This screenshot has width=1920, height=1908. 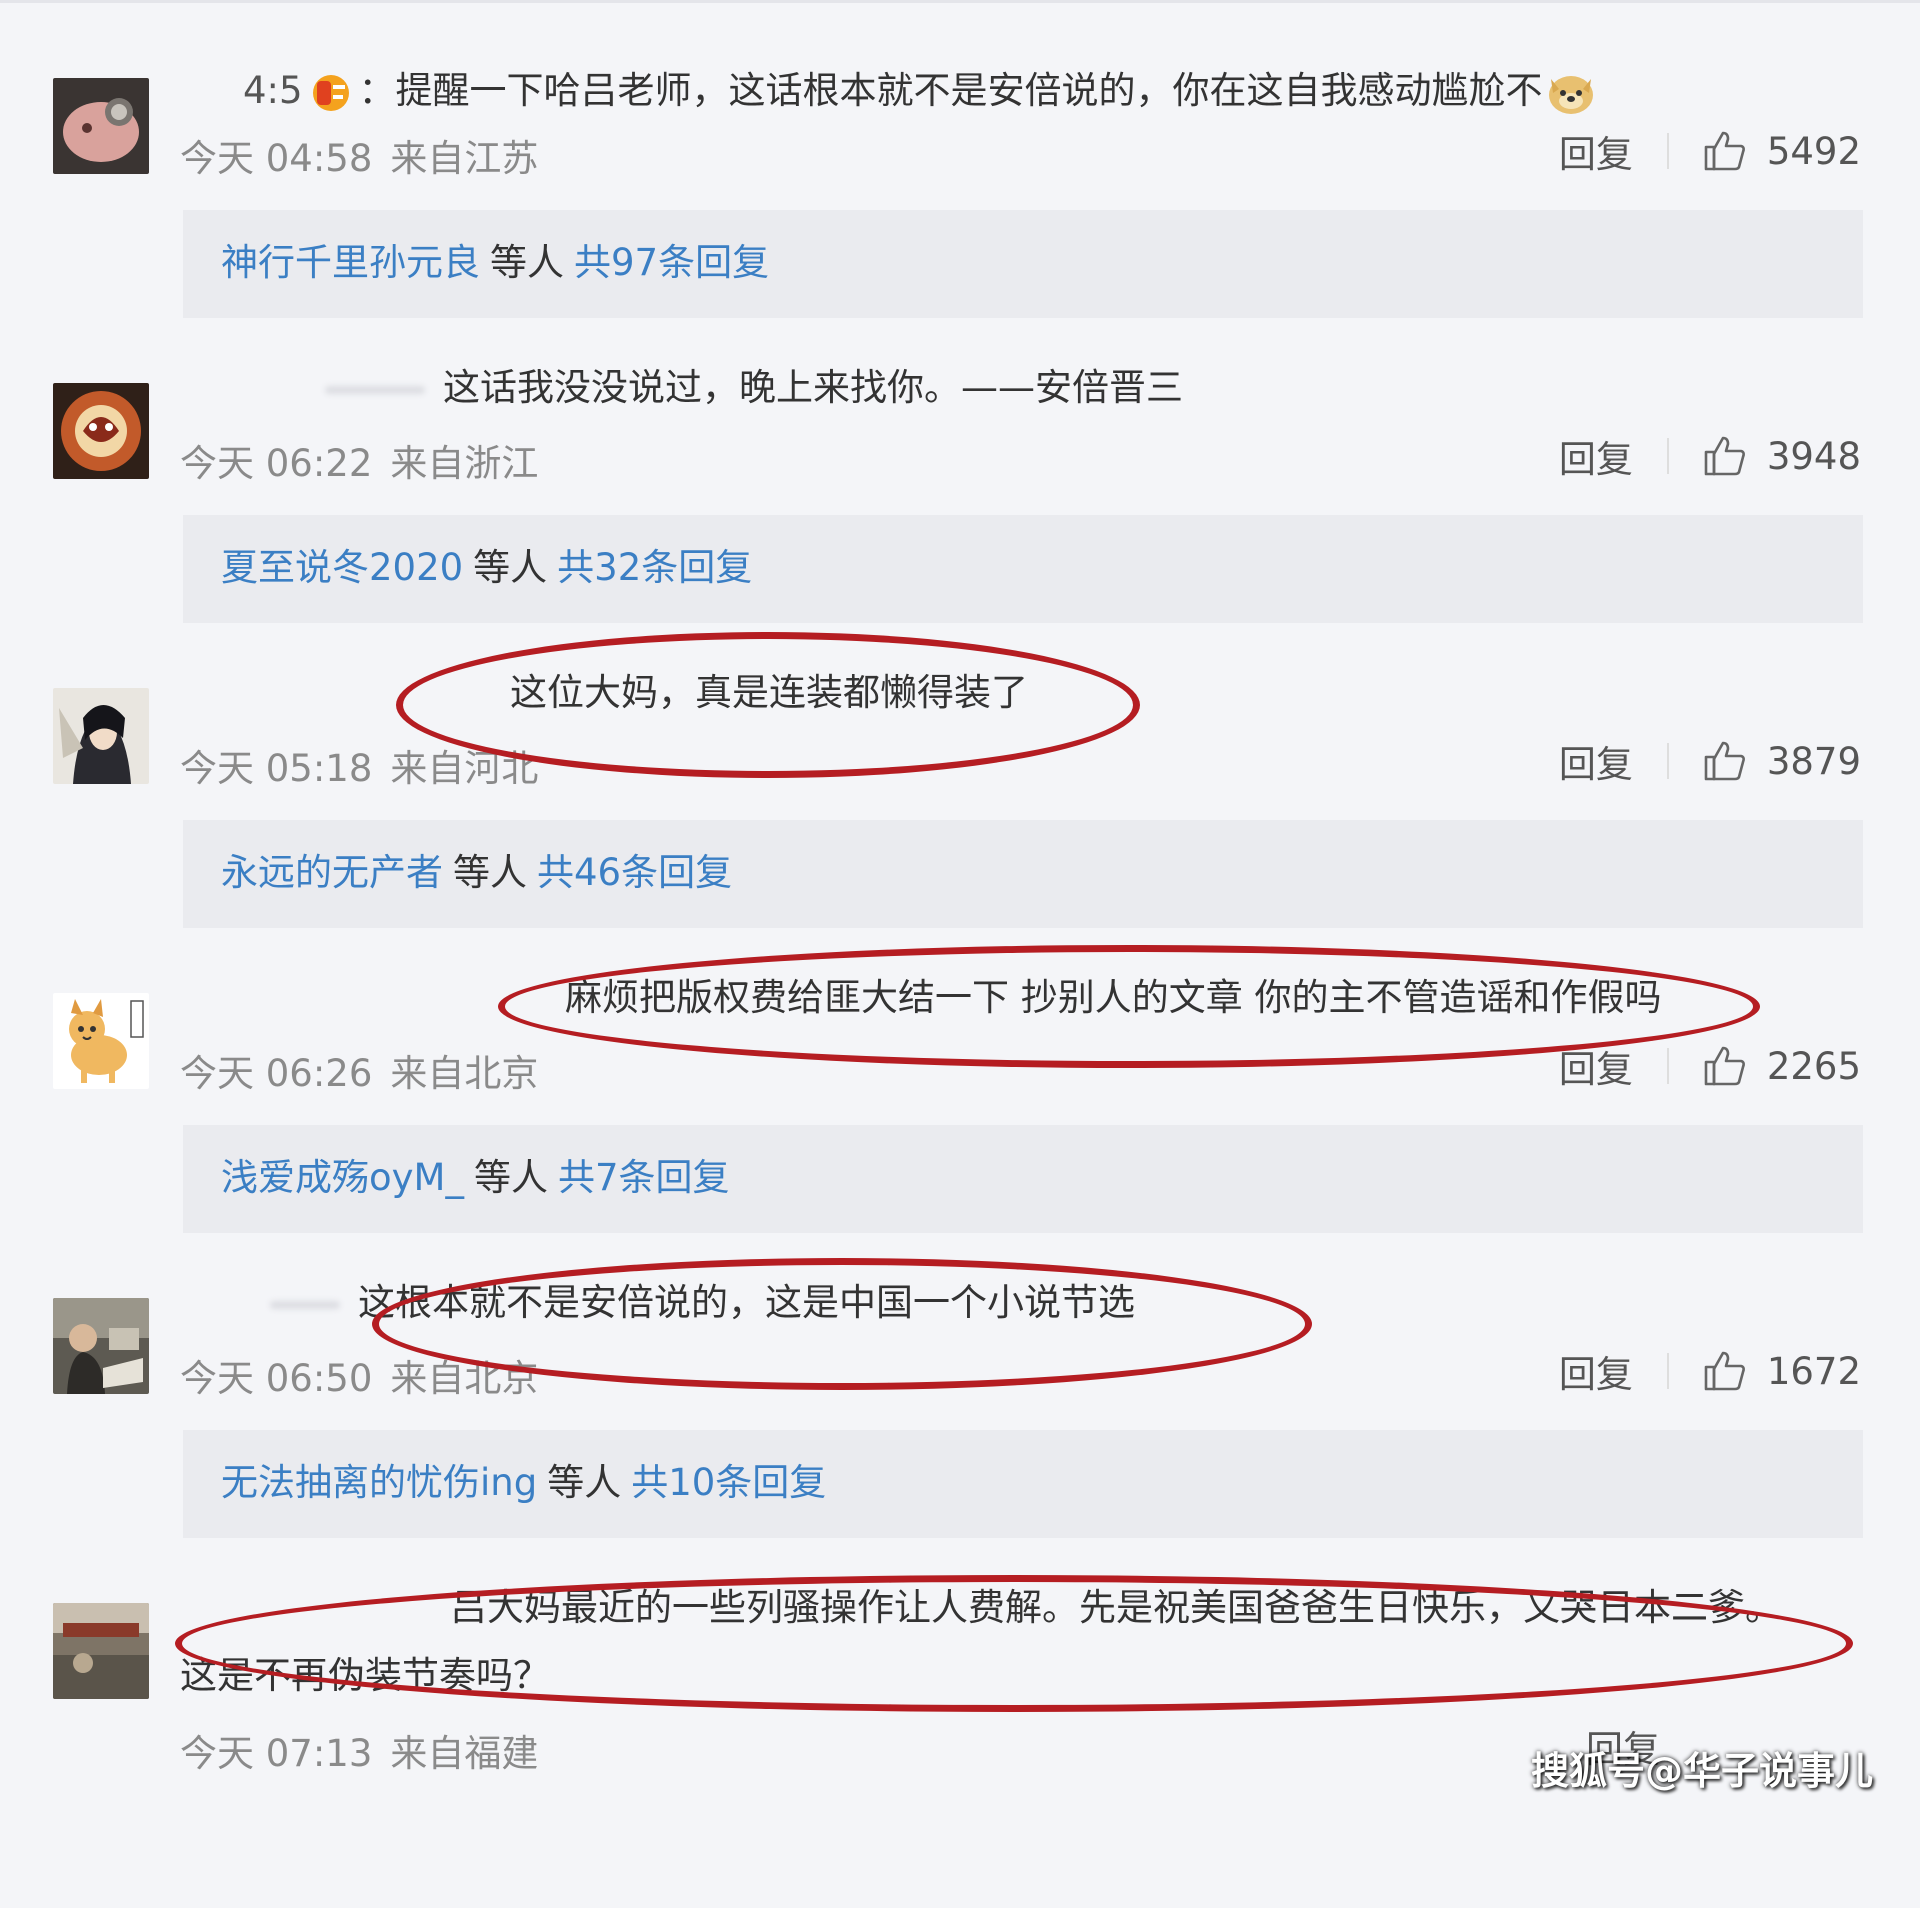 What do you see at coordinates (276, 463) in the screenshot?
I see `comment-time: 今天 06:22` at bounding box center [276, 463].